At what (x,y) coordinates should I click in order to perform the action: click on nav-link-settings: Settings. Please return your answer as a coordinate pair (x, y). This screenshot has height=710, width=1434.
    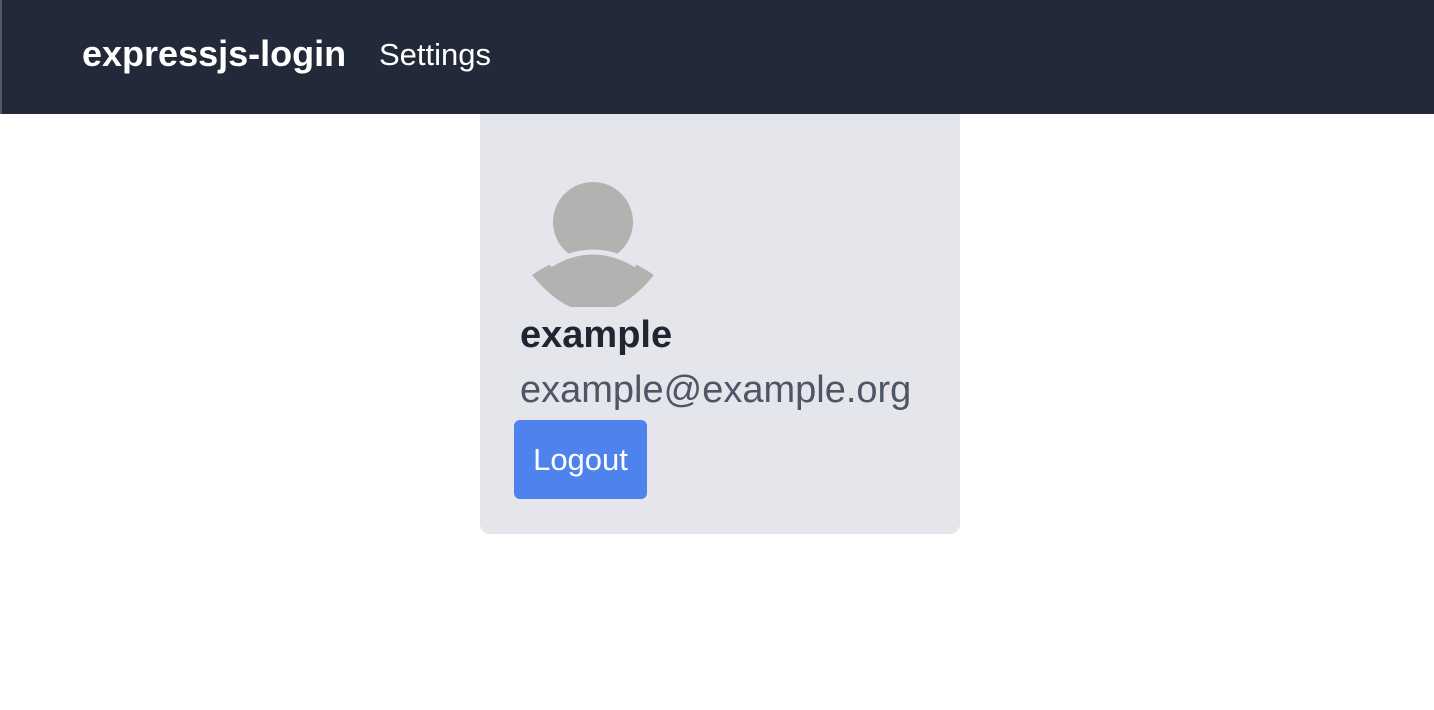
    Looking at the image, I should click on (435, 55).